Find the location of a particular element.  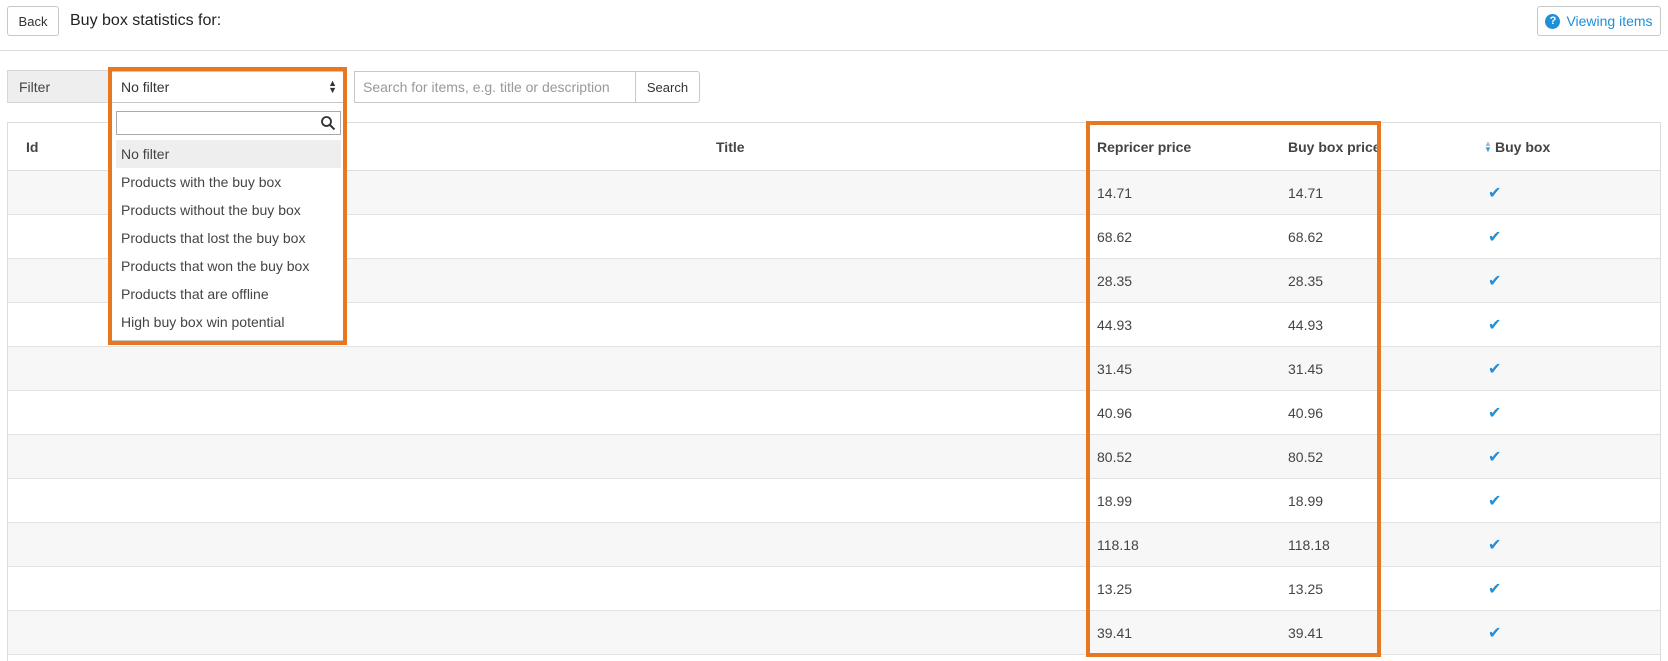

search-button: Search is located at coordinates (667, 87).